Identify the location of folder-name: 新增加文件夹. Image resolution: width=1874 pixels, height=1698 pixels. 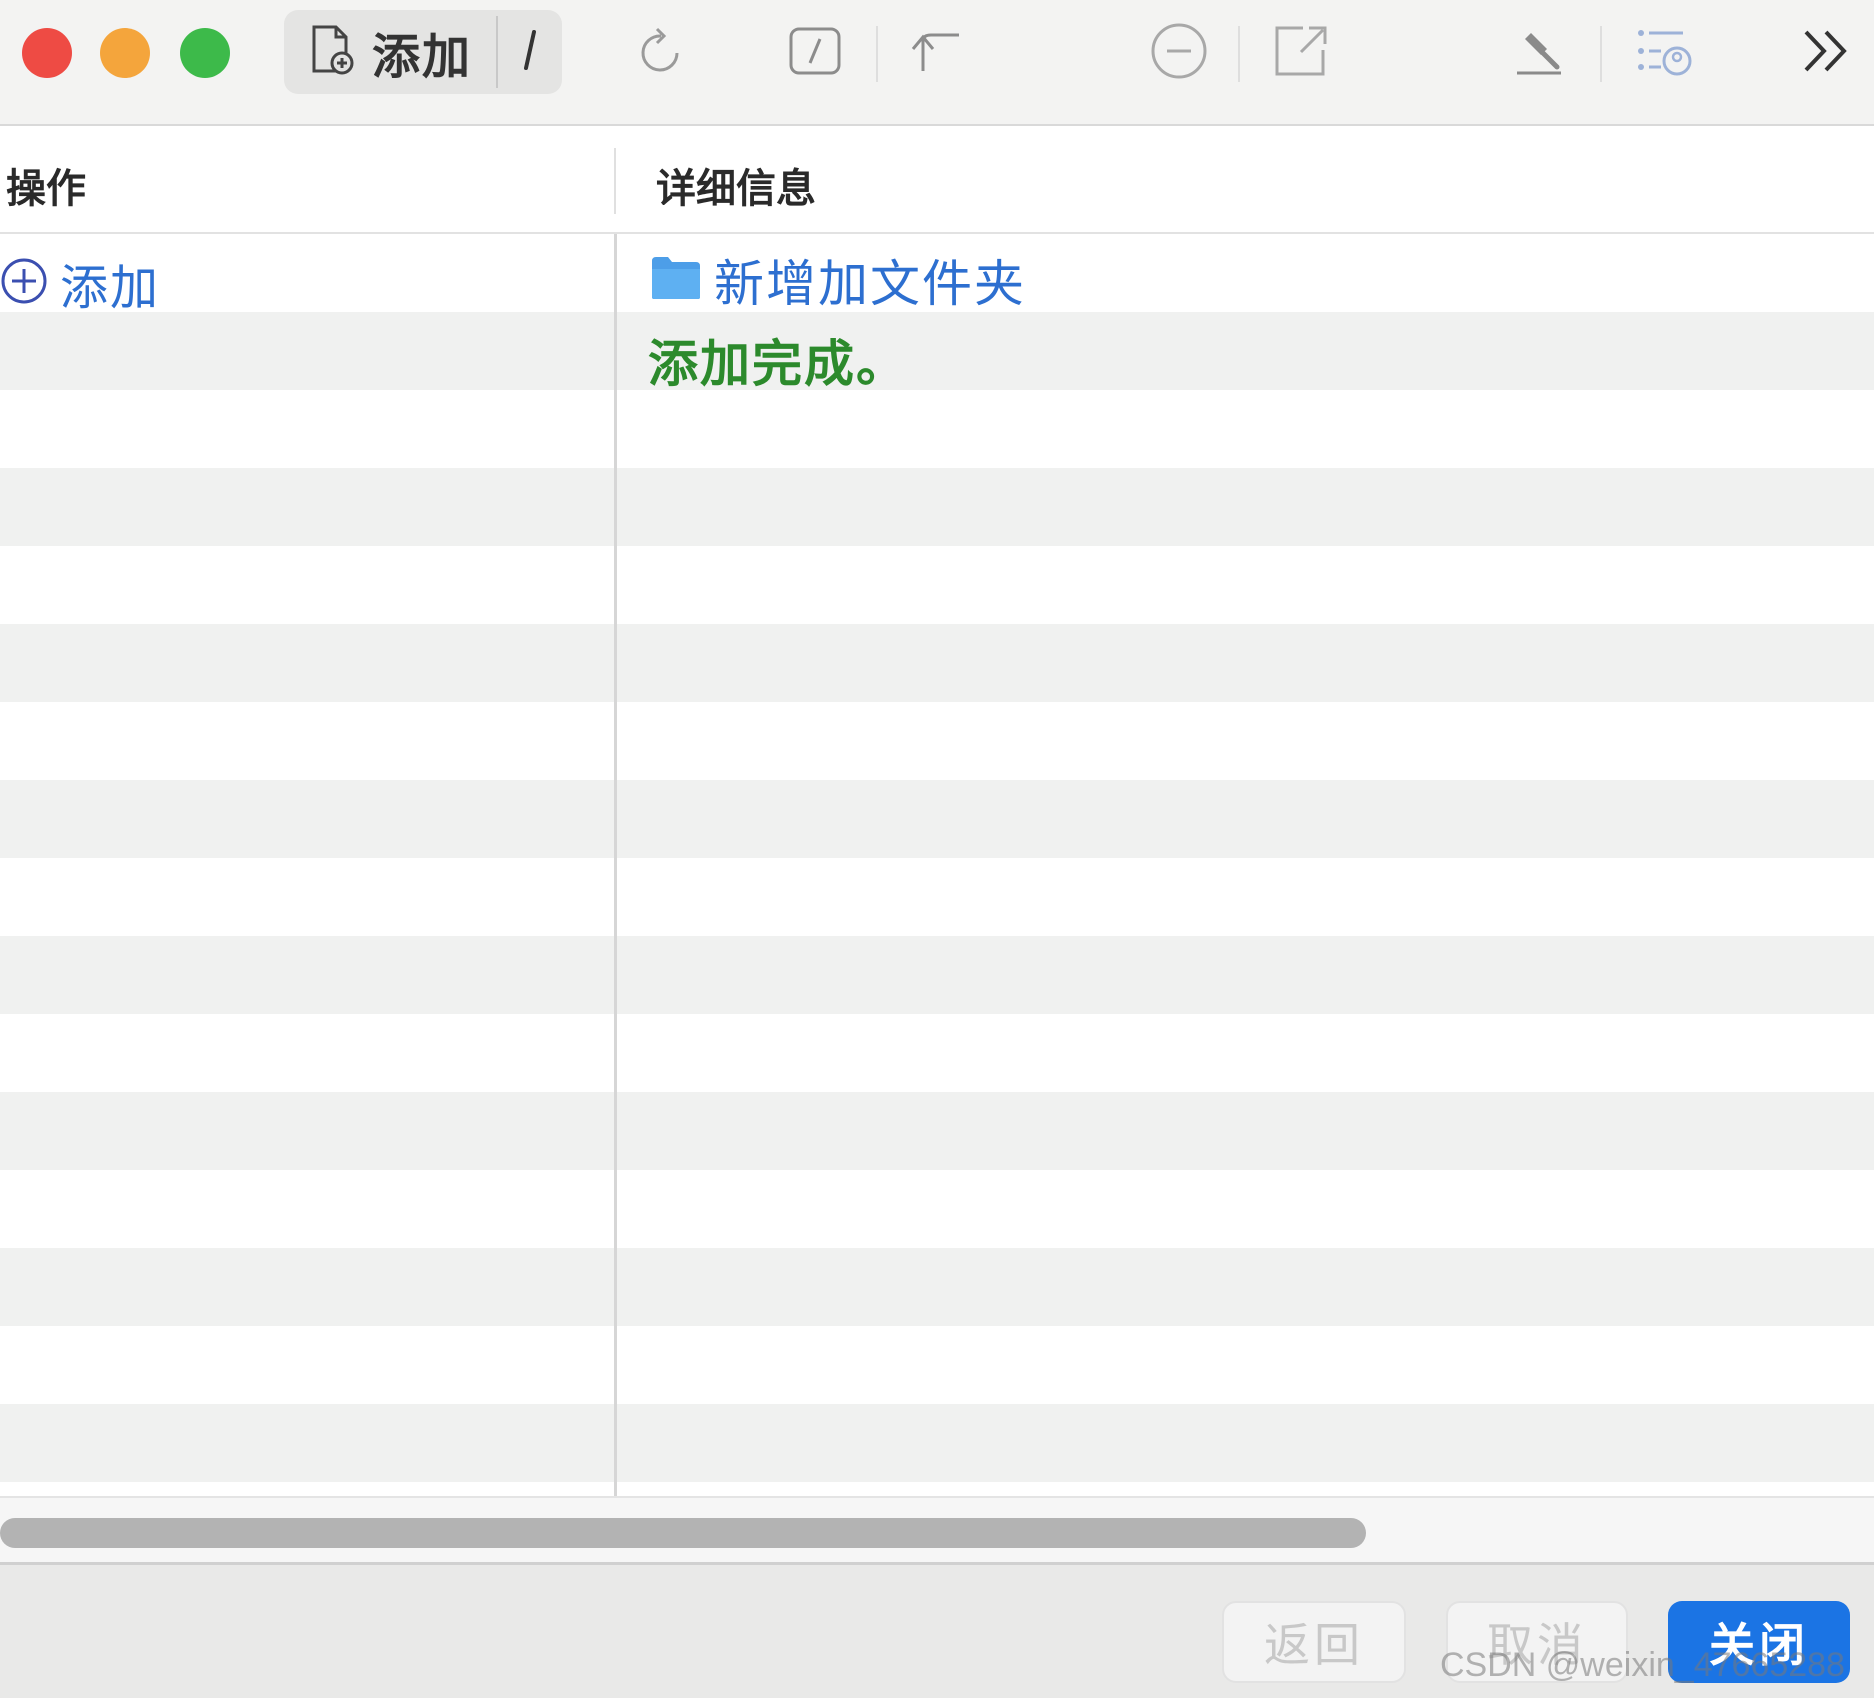
(870, 284).